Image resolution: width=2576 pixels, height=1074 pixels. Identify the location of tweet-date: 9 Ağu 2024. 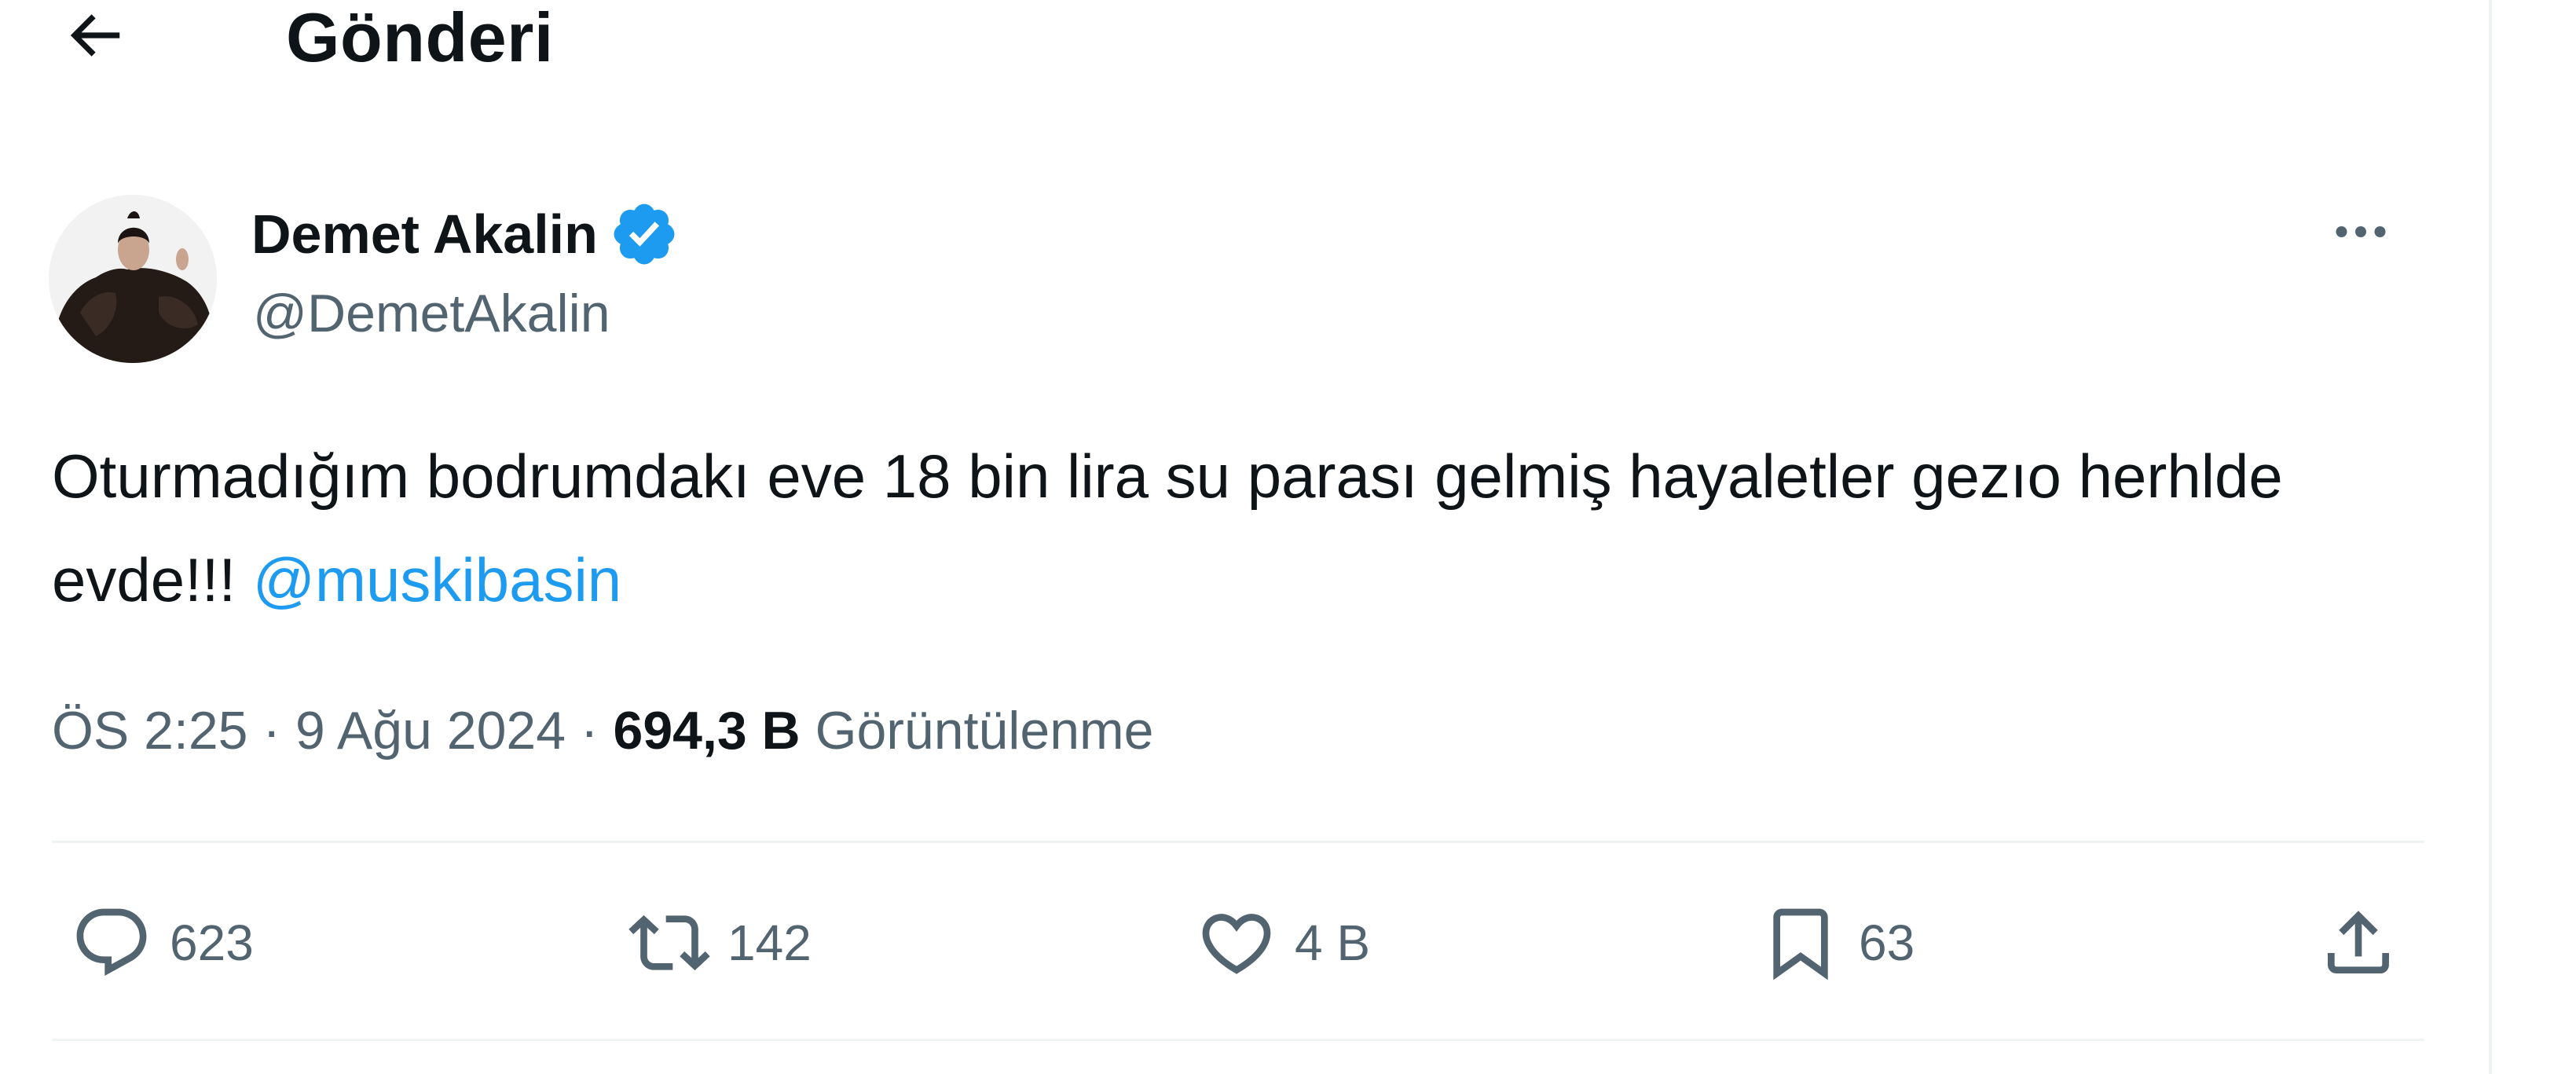
(431, 731).